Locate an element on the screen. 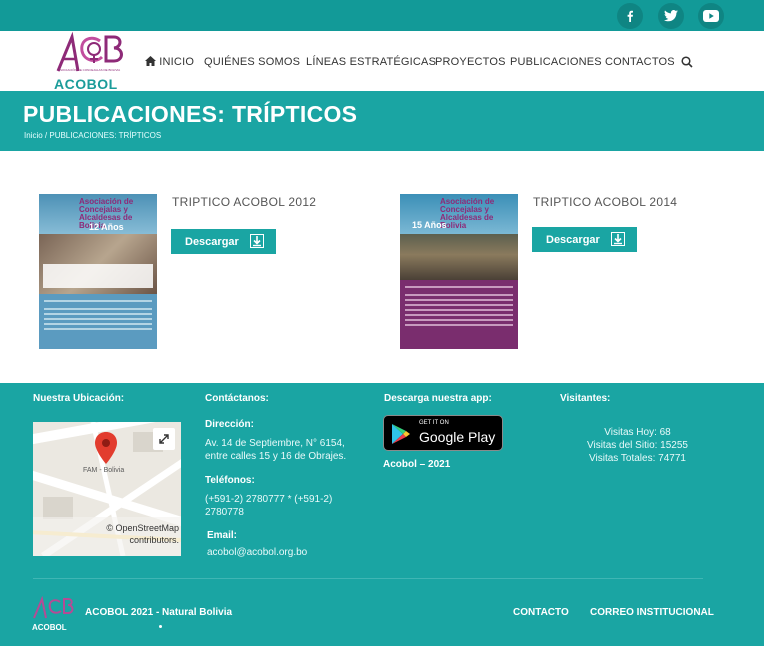  visitas-hoy: Visitas Hoy: 68 is located at coordinates (637, 432).